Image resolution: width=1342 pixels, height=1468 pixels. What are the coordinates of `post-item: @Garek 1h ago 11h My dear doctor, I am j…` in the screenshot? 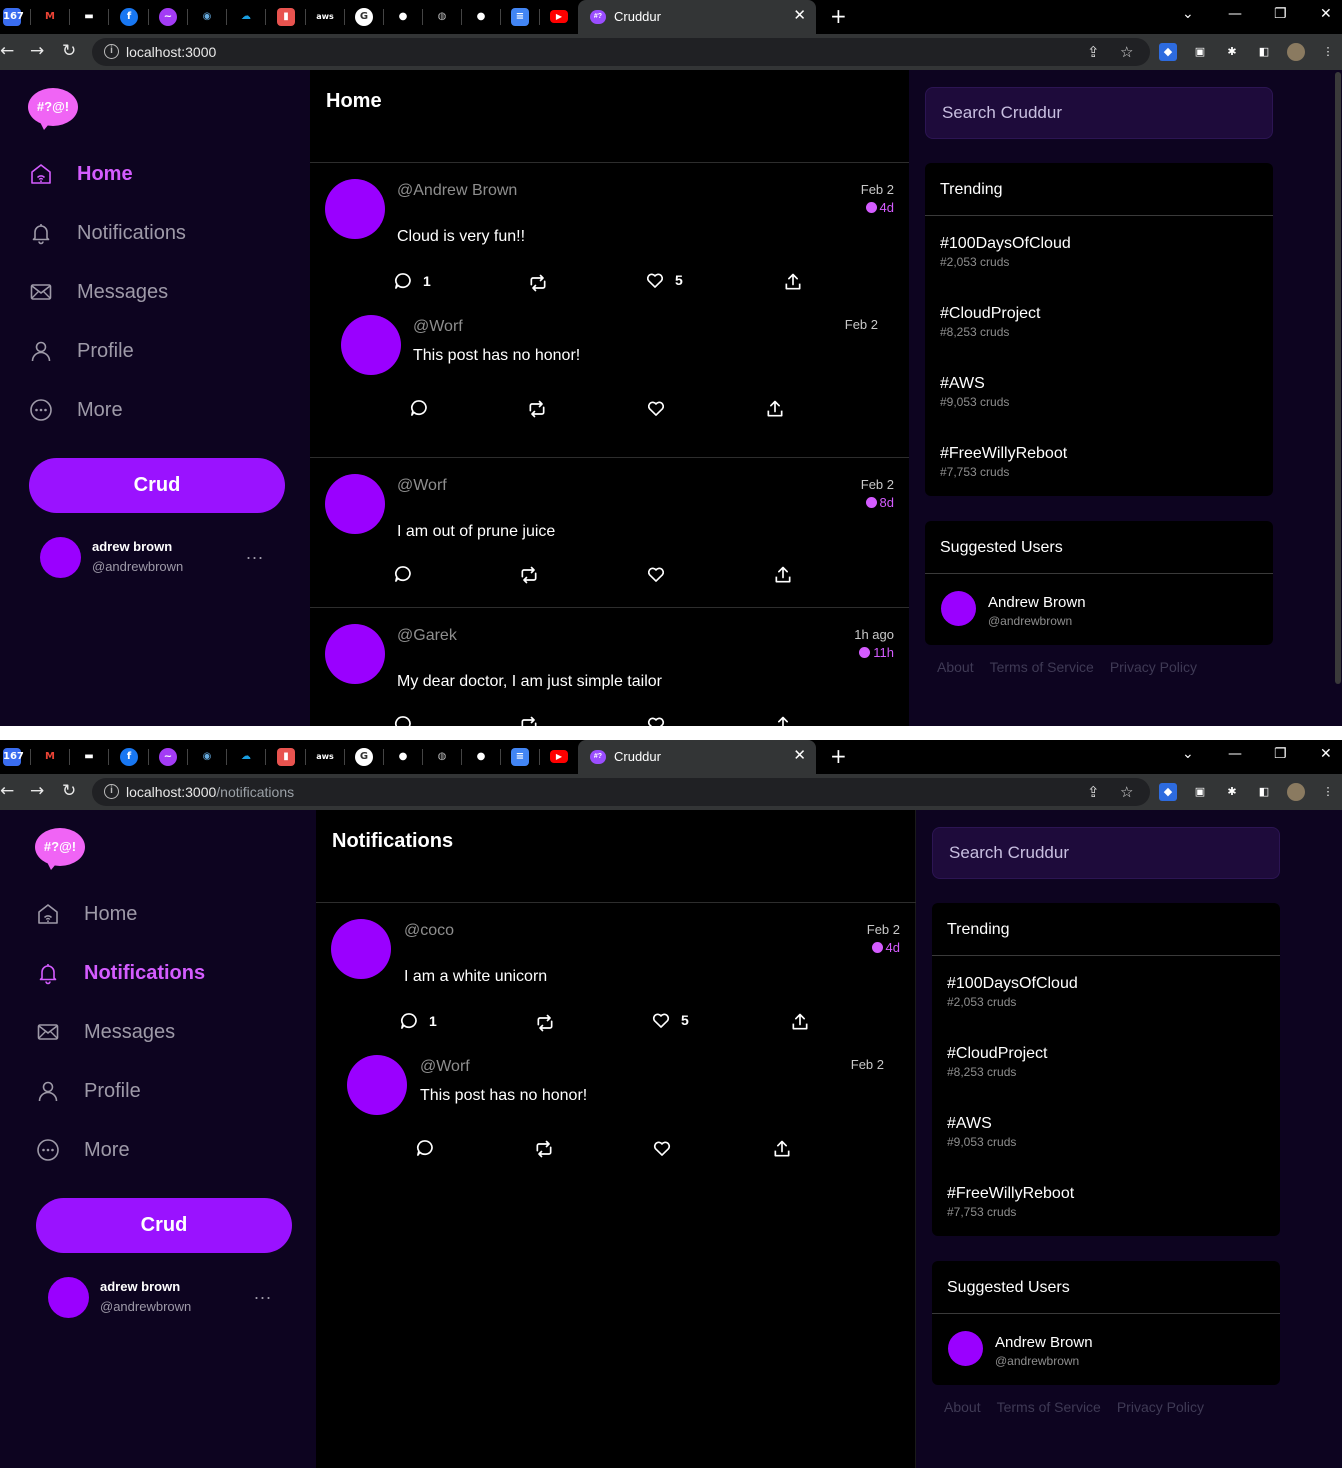 It's located at (610, 667).